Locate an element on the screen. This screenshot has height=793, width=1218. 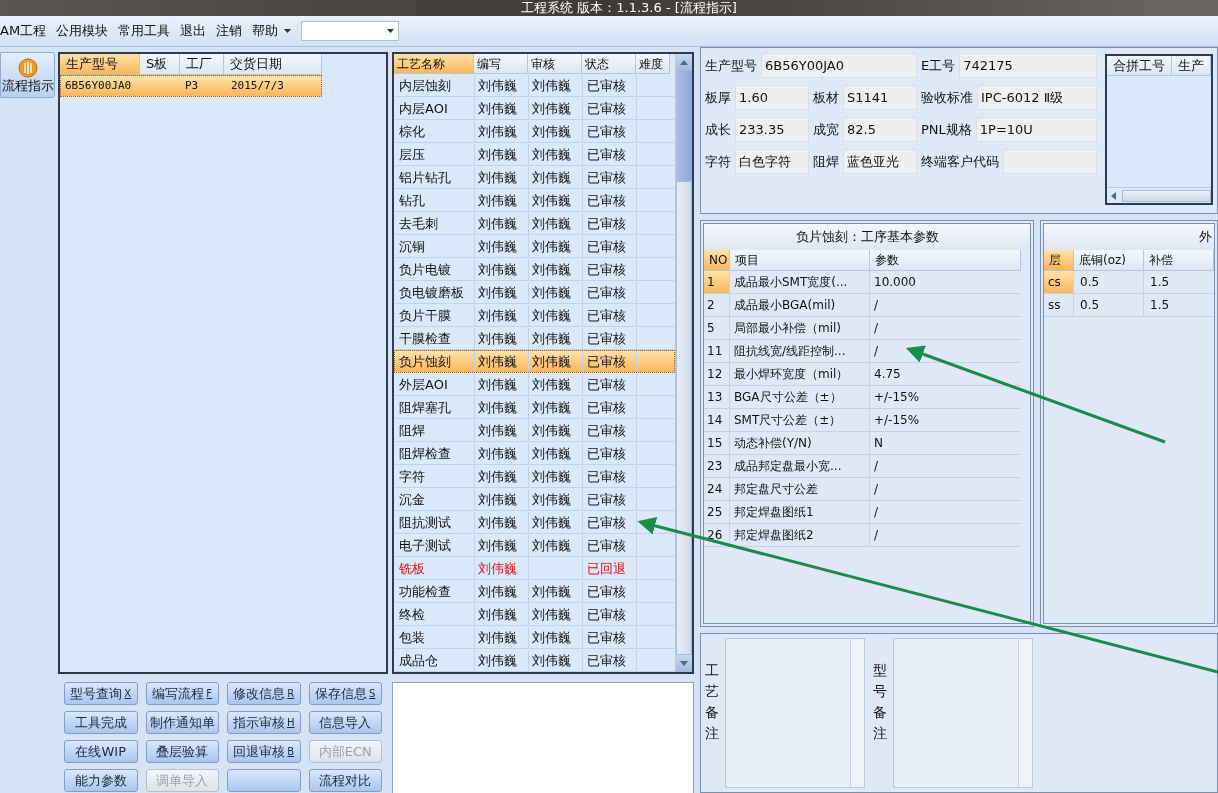
table-cell: cs is located at coordinates (1059, 282).